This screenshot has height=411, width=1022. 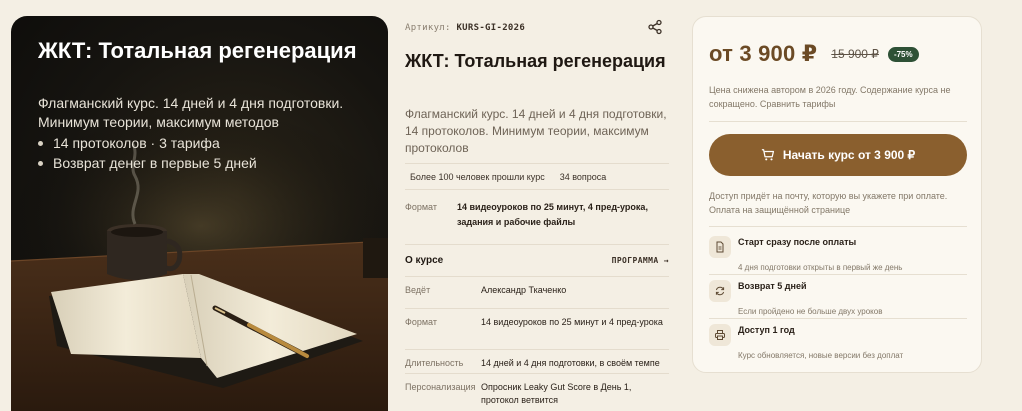 I want to click on refresh-icon, so click(x=720, y=291).